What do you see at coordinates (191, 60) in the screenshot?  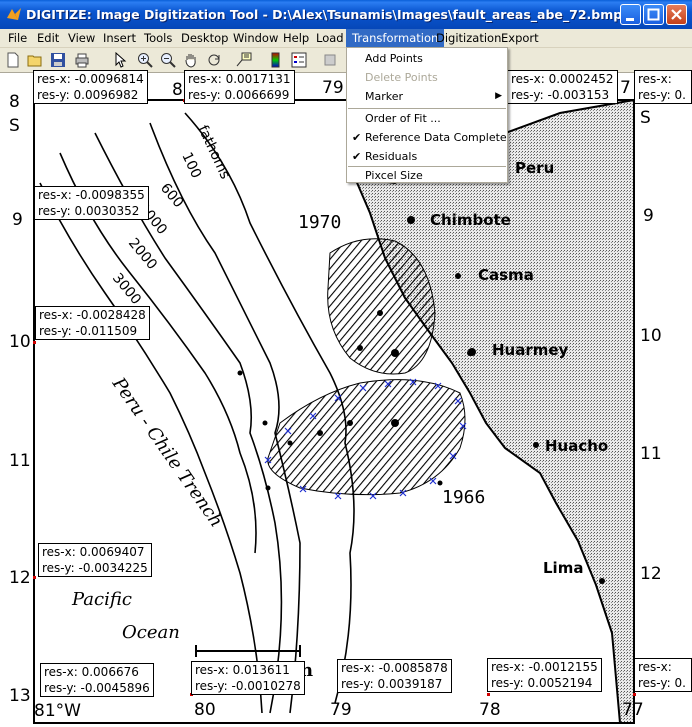 I see `pan-hand-icon` at bounding box center [191, 60].